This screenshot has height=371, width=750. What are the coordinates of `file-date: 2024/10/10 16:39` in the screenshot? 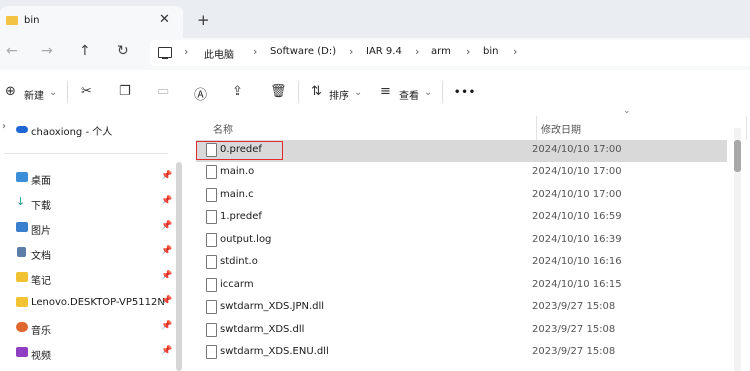 It's located at (577, 239).